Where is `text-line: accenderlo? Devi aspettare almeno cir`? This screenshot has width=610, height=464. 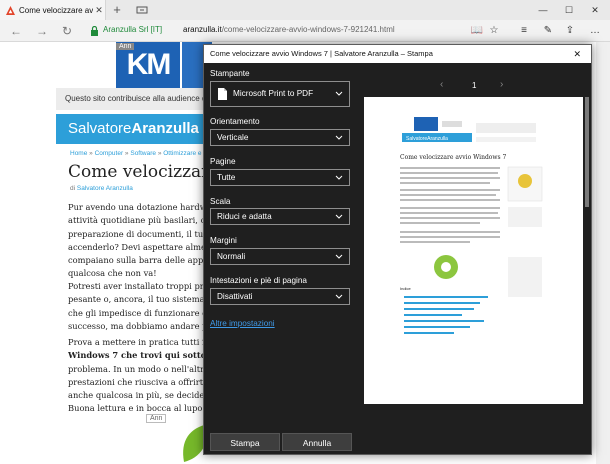
text-line: accenderlo? Devi aspettare almeno cir is located at coordinates (138, 246).